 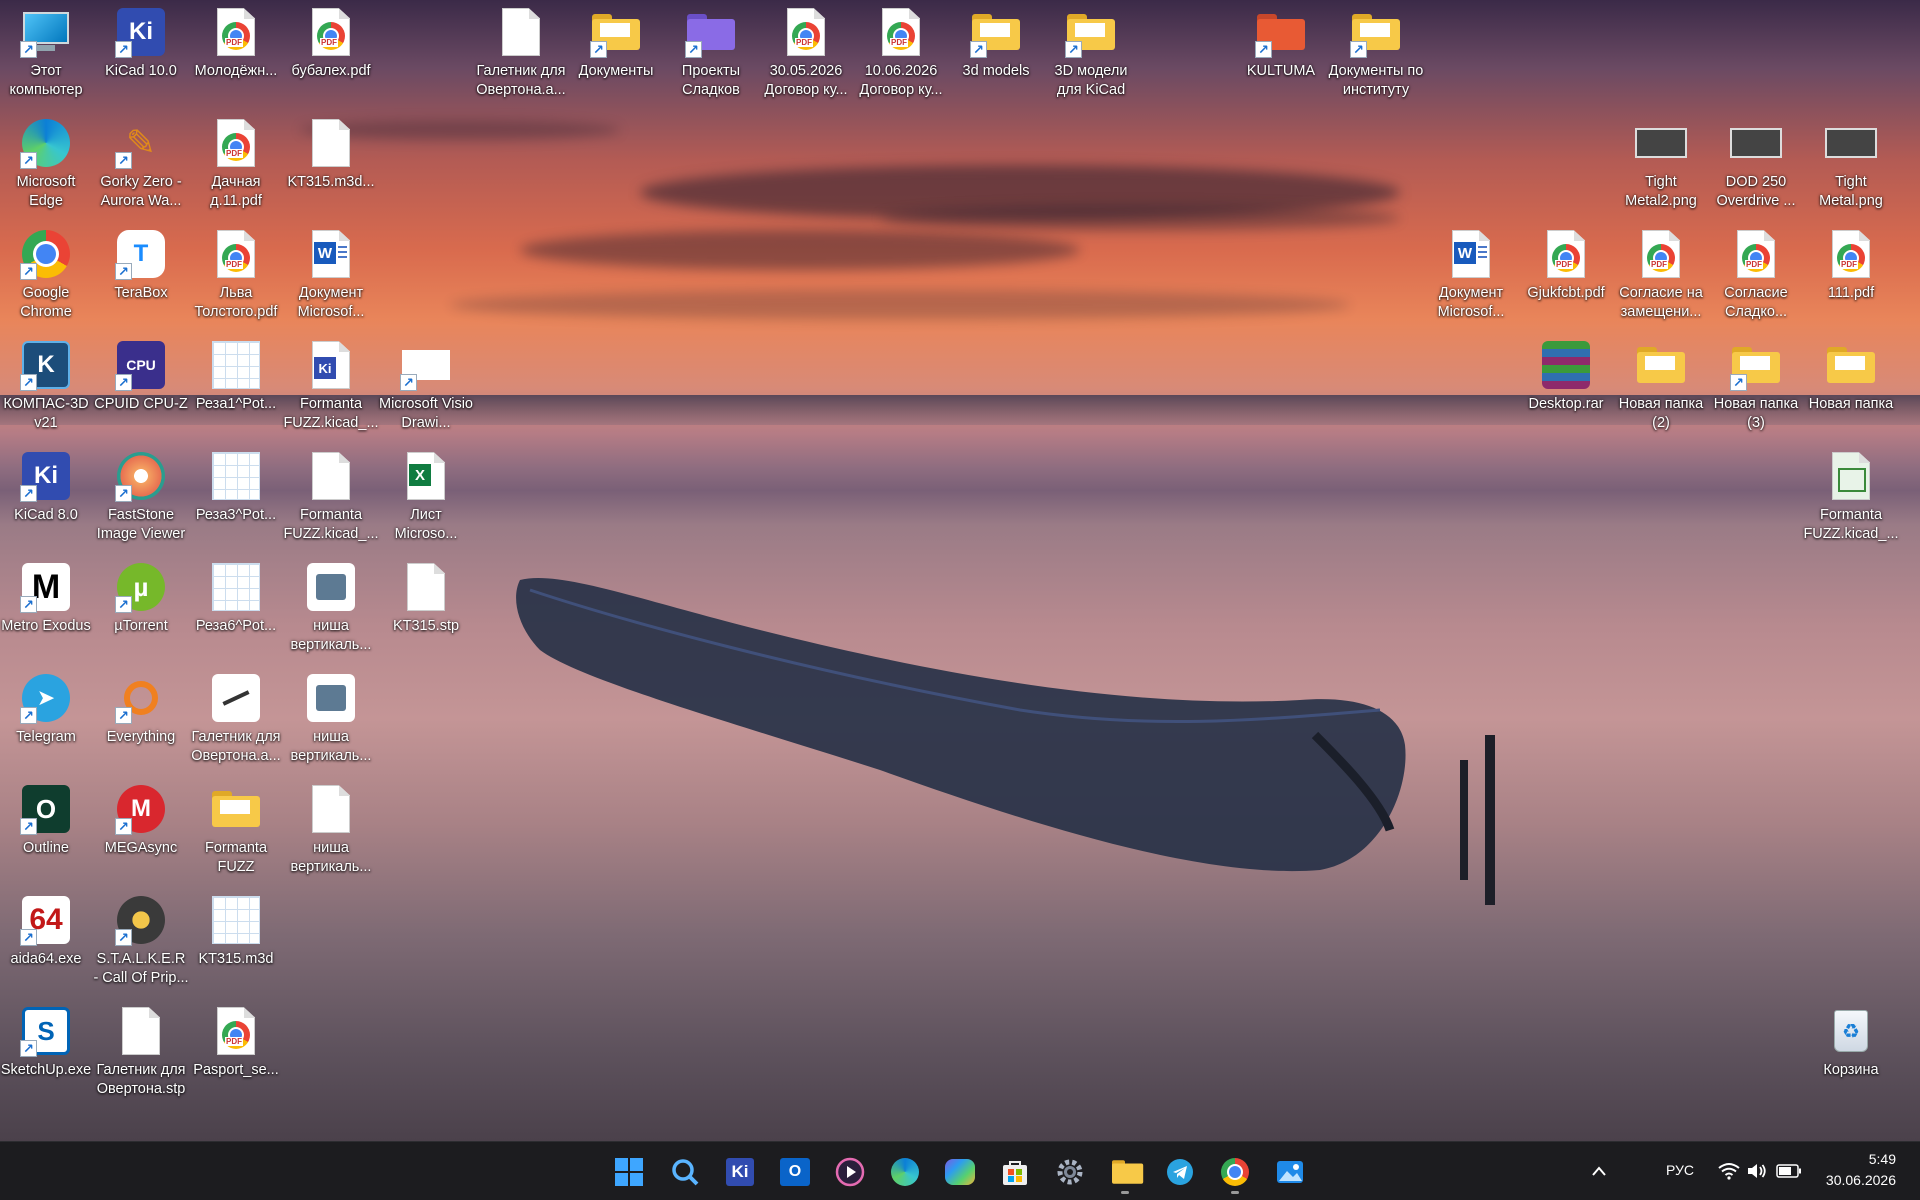 I want to click on clock-date: 30.06.2026, so click(x=1861, y=1180).